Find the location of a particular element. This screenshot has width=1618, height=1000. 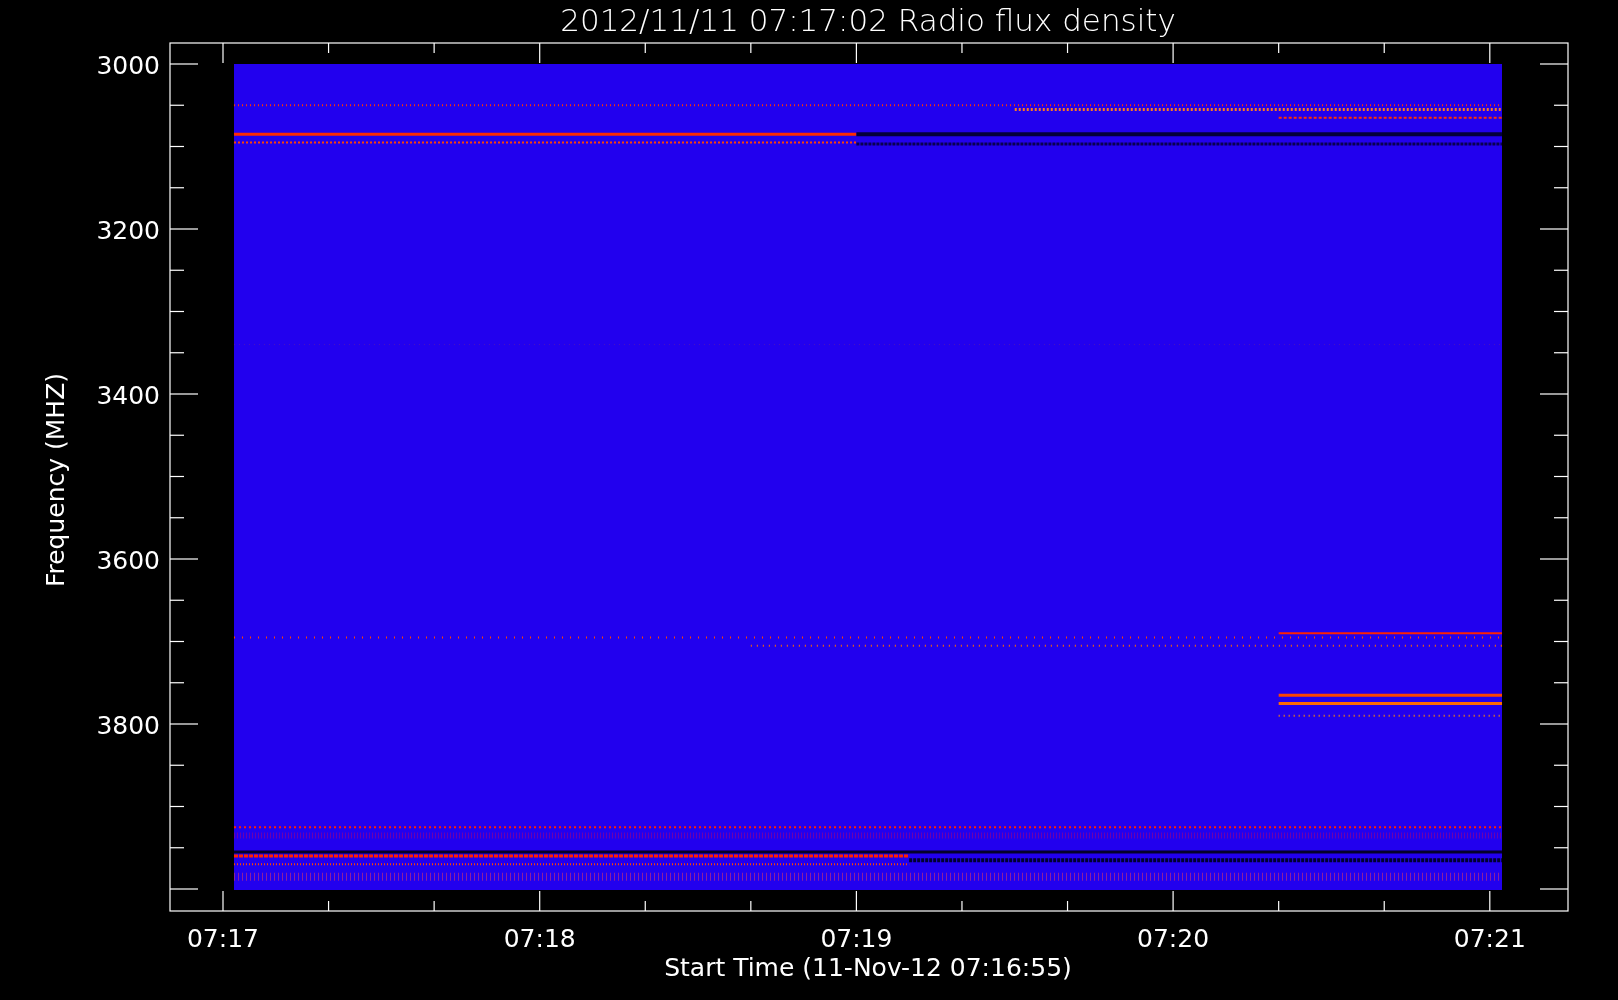

y-tick-label: 3600 is located at coordinates (128, 560).